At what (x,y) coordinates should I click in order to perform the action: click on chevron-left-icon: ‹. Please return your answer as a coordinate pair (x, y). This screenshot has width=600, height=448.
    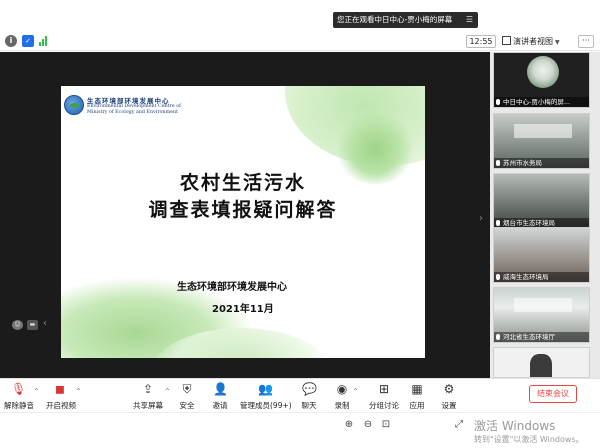
    Looking at the image, I should click on (45, 323).